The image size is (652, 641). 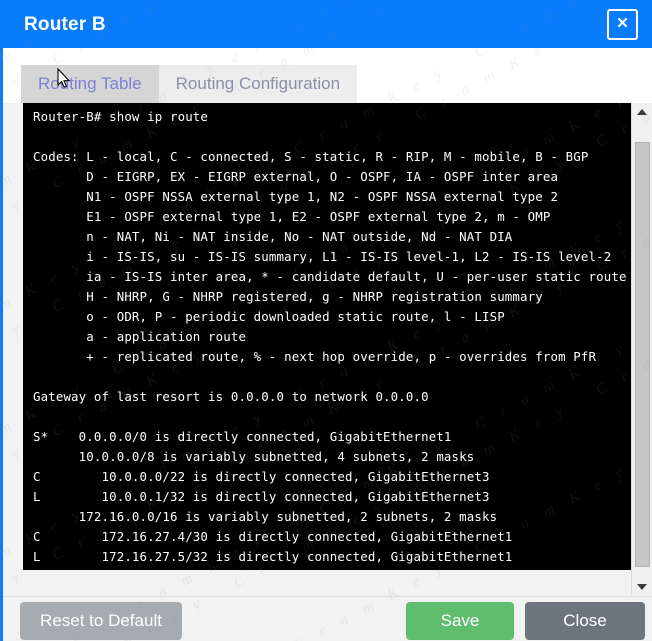 What do you see at coordinates (1, 320) in the screenshot?
I see `dialog-left-accent-border` at bounding box center [1, 320].